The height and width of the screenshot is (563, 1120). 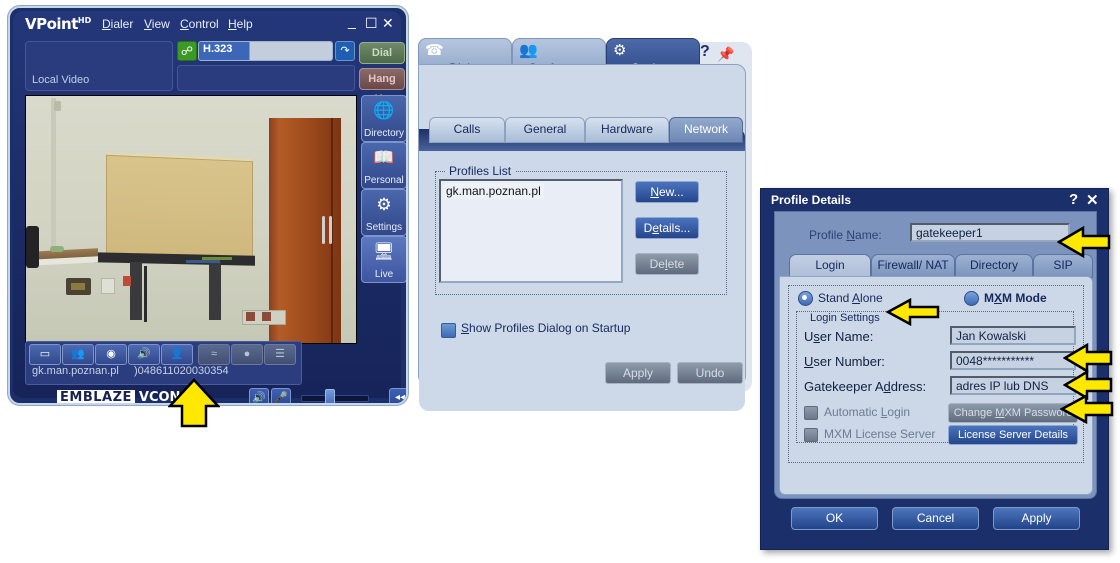 What do you see at coordinates (434, 50) in the screenshot?
I see `phone-handset-icon: ☎` at bounding box center [434, 50].